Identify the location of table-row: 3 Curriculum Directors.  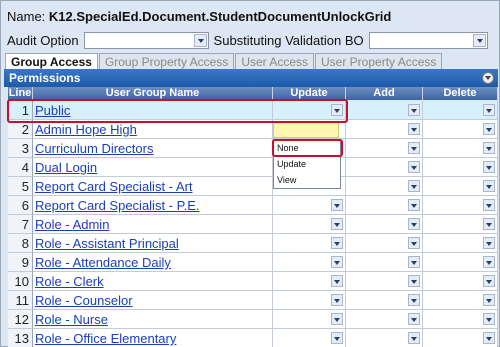
(253, 148).